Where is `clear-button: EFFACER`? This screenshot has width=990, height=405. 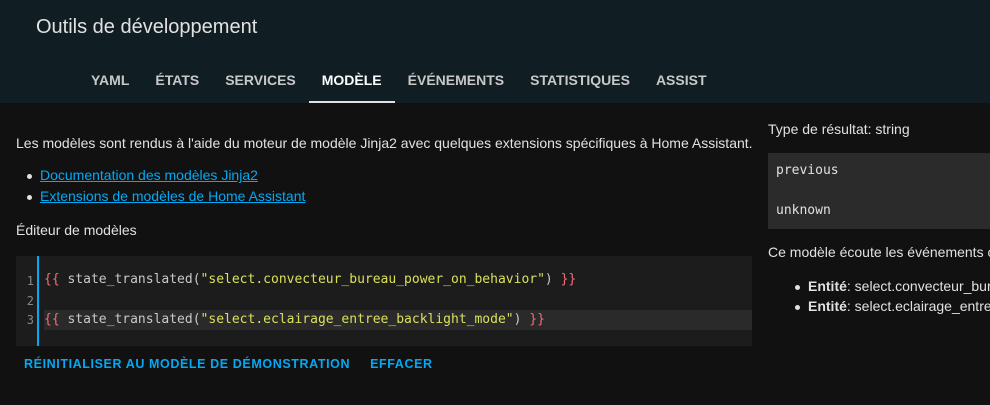 clear-button: EFFACER is located at coordinates (401, 364).